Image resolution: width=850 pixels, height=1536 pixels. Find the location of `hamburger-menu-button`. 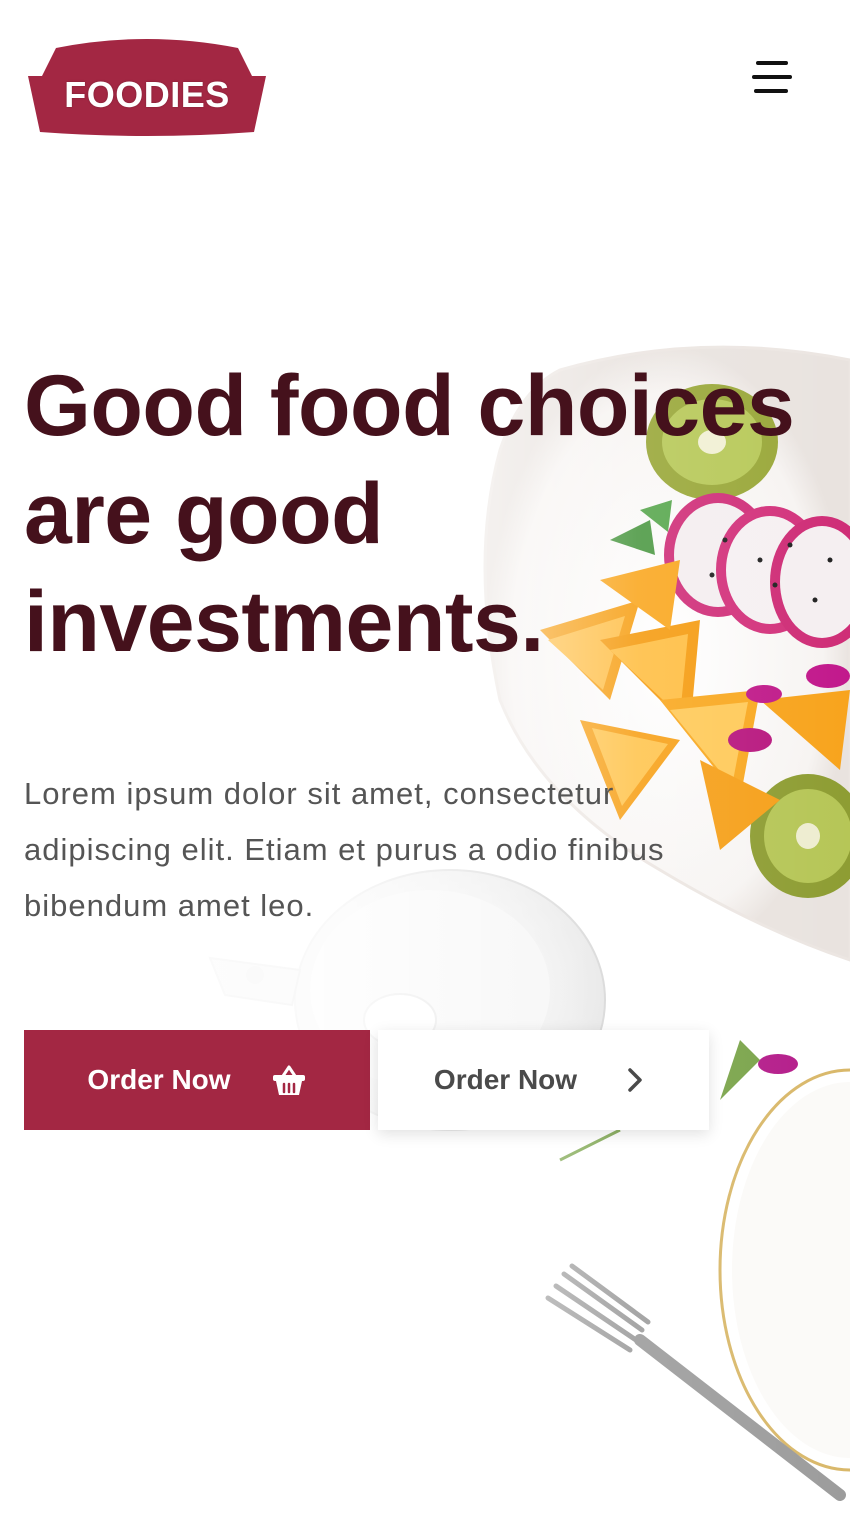

hamburger-menu-button is located at coordinates (771, 78).